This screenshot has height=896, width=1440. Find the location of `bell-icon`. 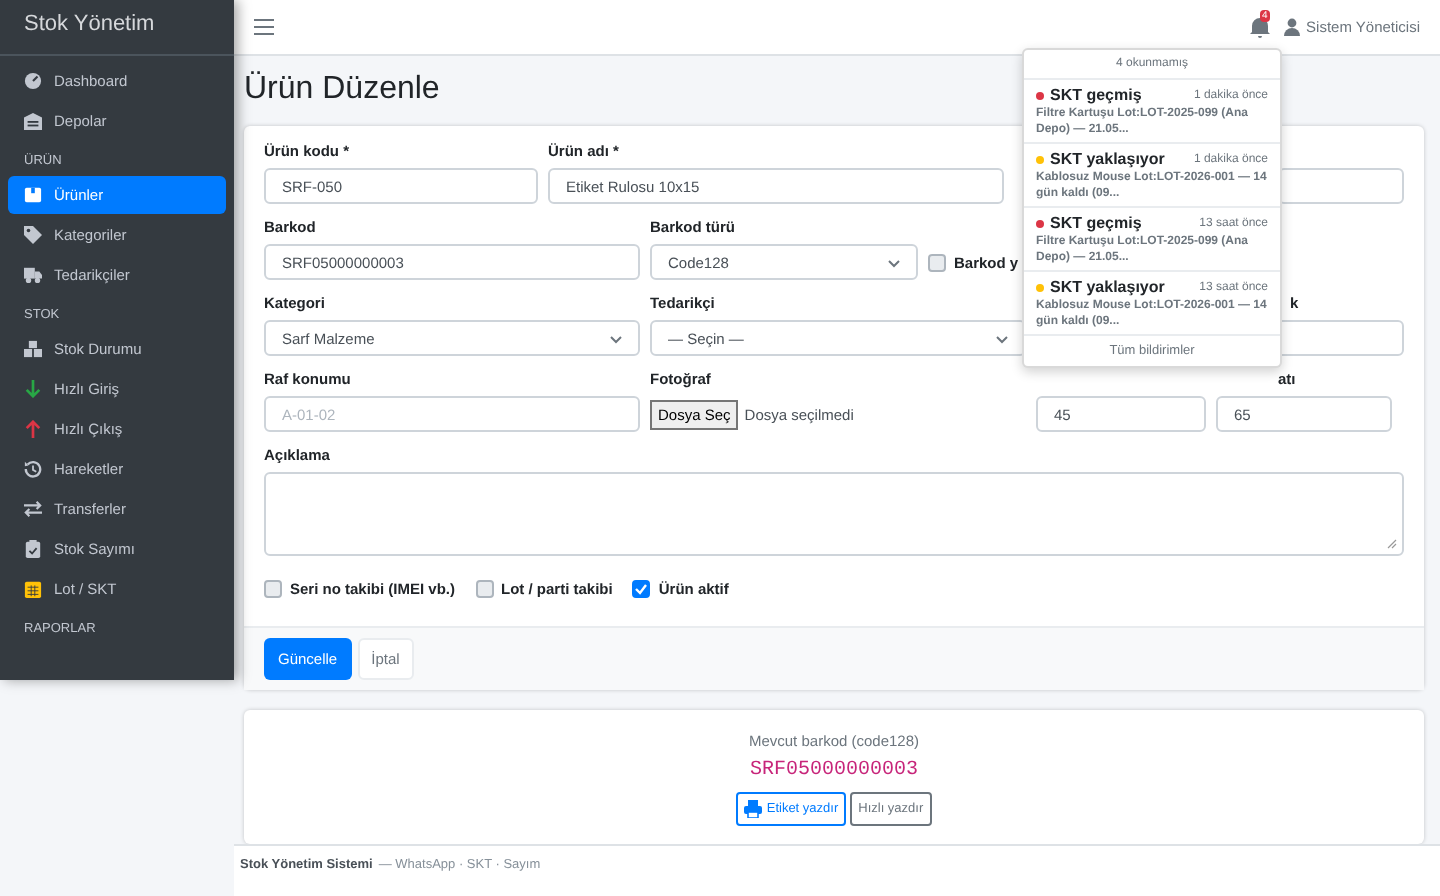

bell-icon is located at coordinates (1260, 27).